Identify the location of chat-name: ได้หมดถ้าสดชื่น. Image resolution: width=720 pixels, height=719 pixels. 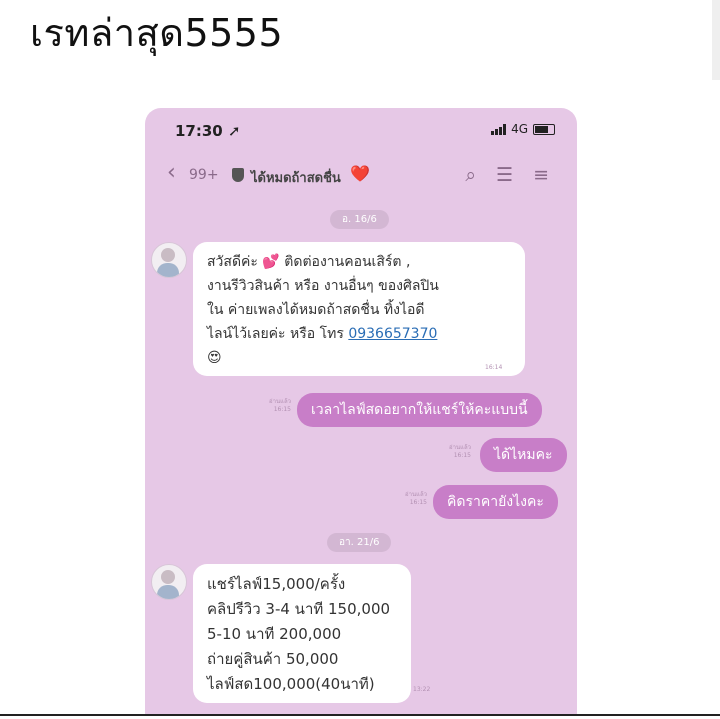
(296, 178).